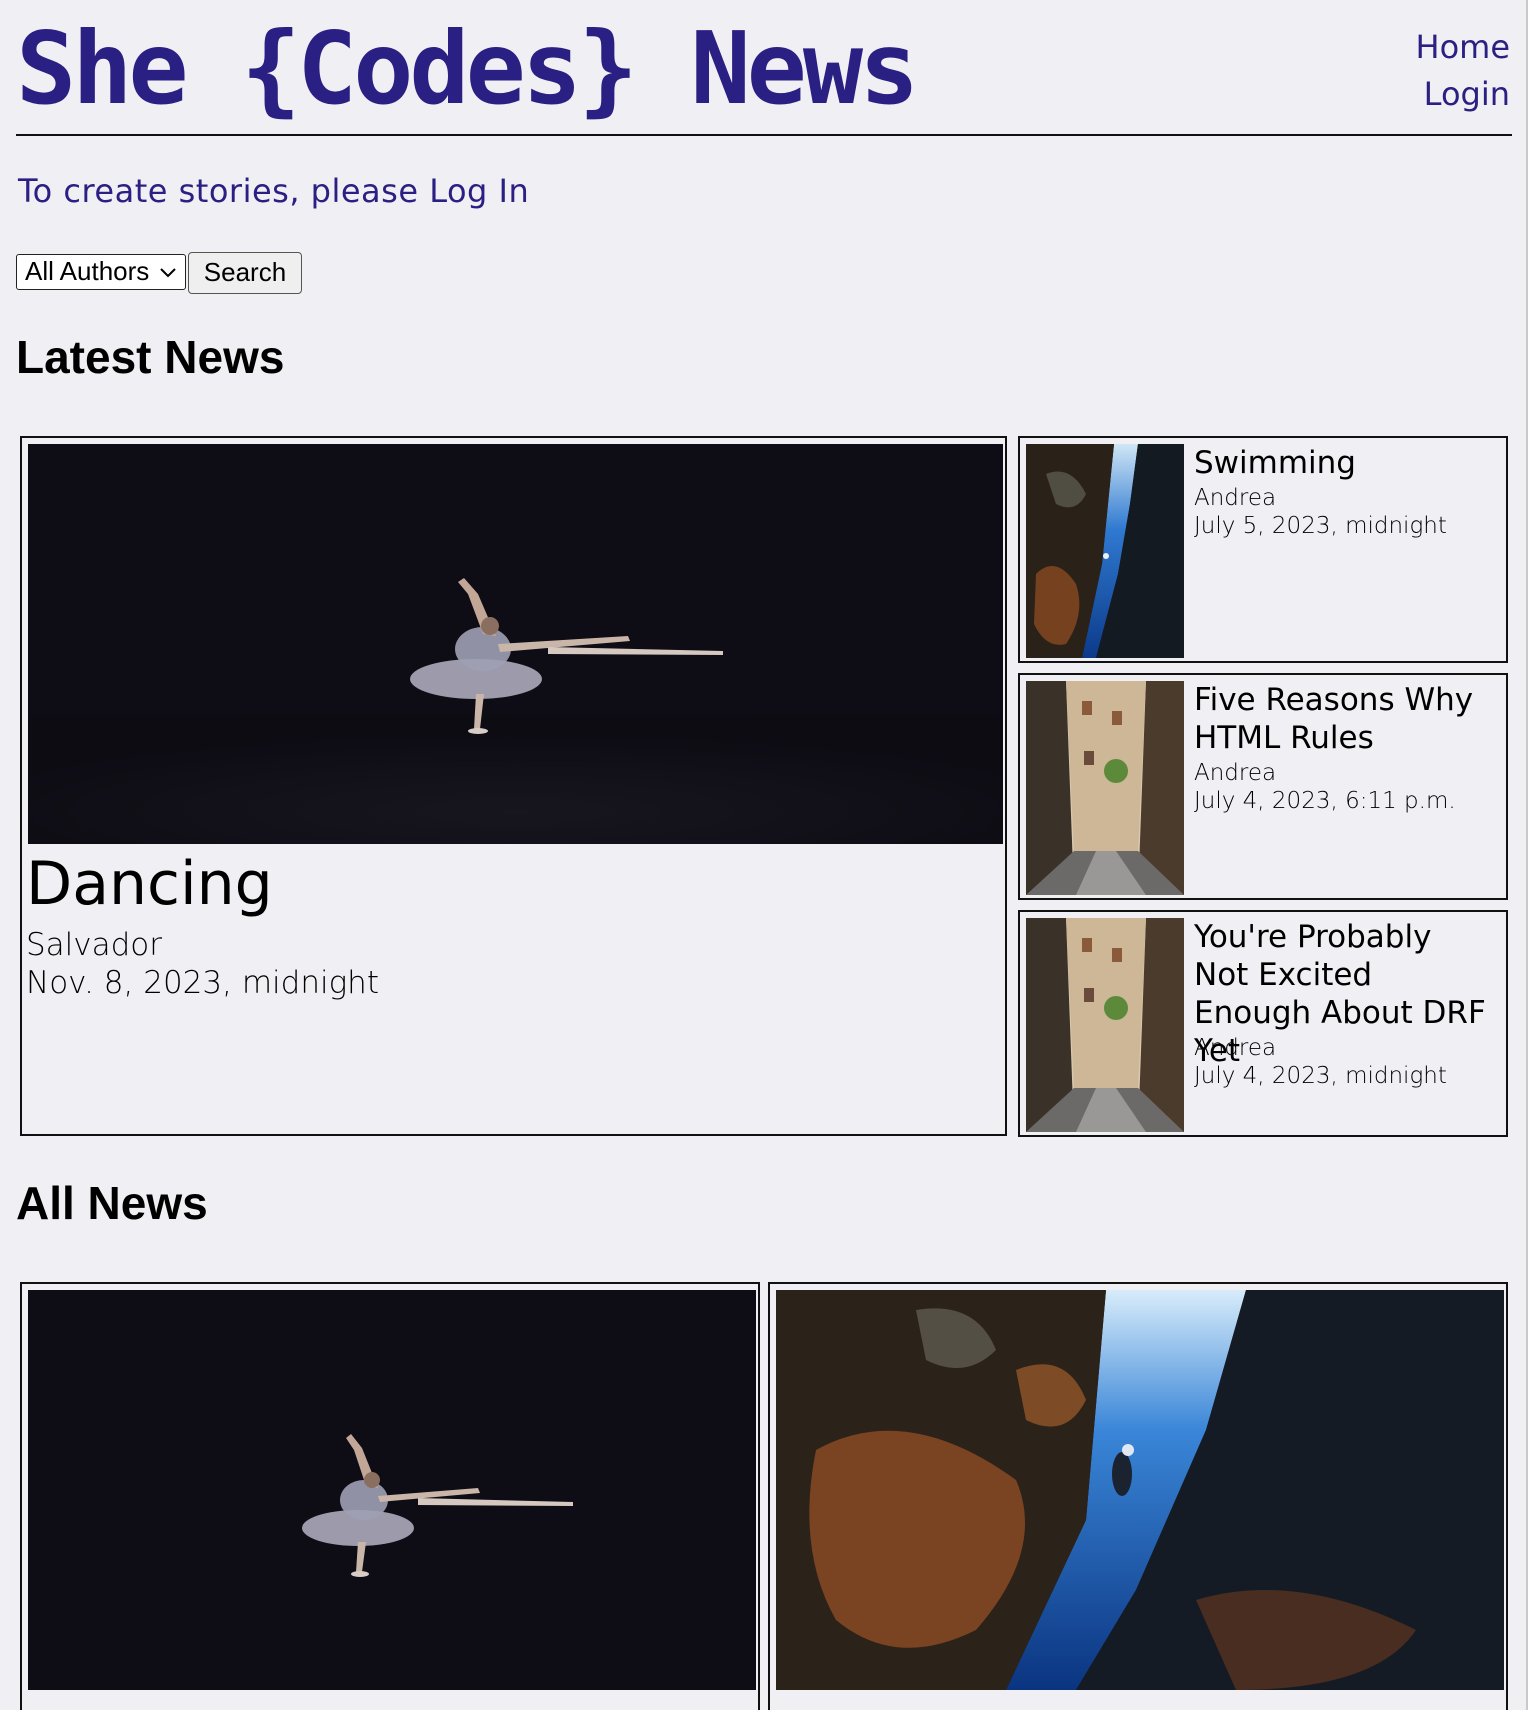 The image size is (1528, 1710). What do you see at coordinates (1320, 526) in the screenshot?
I see `story-date: July 5, 2023, midnight` at bounding box center [1320, 526].